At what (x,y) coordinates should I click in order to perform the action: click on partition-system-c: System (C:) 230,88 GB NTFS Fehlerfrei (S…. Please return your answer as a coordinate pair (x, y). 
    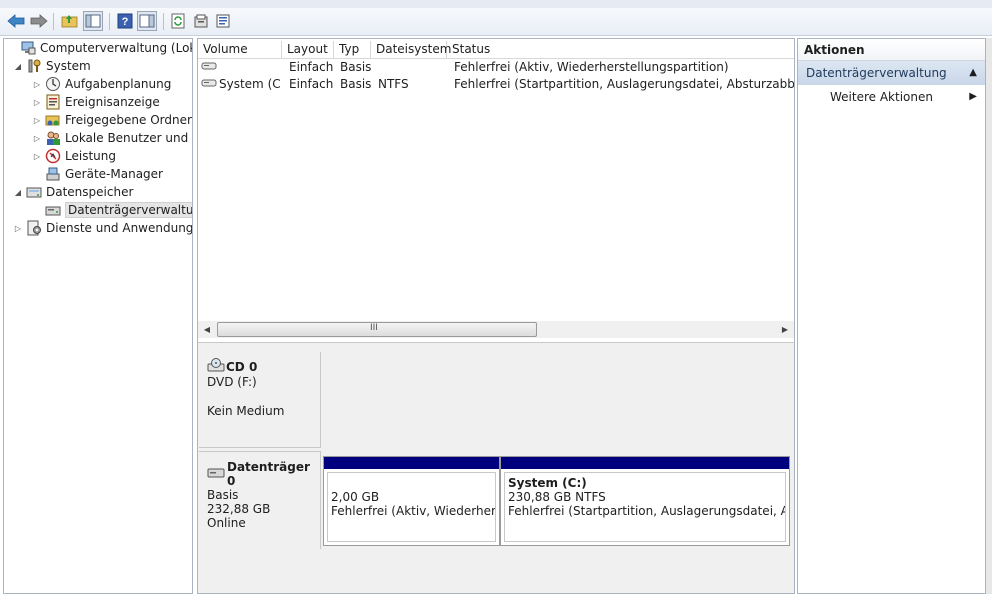
    Looking at the image, I should click on (645, 501).